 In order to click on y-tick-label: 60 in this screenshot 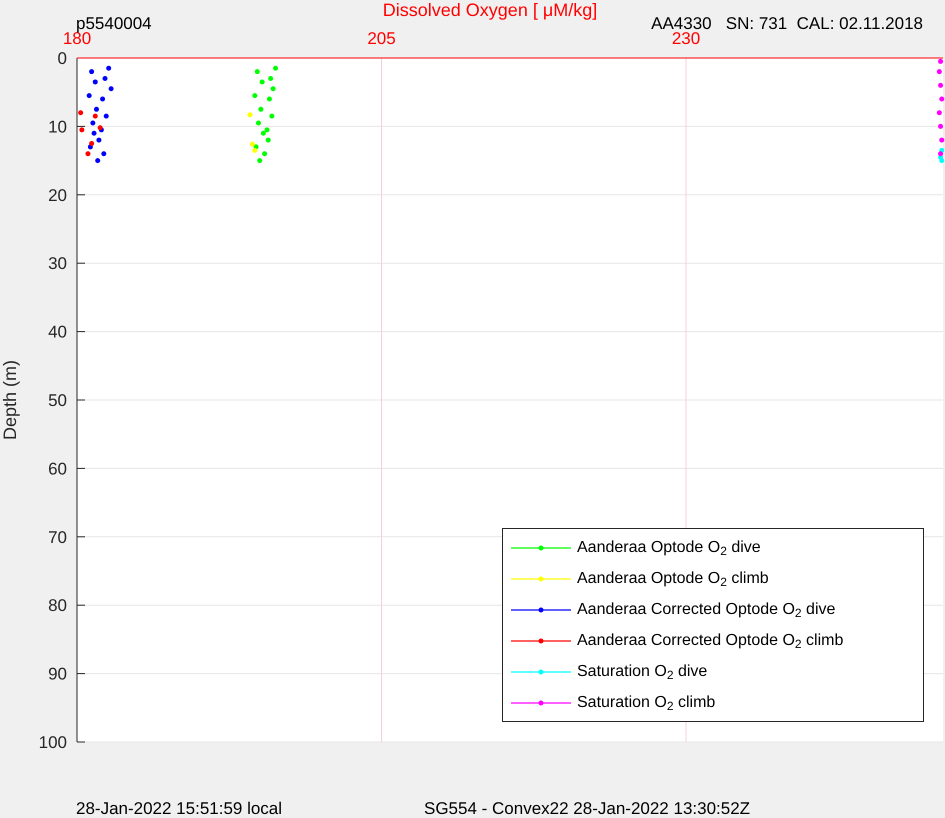, I will do `click(57, 468)`.